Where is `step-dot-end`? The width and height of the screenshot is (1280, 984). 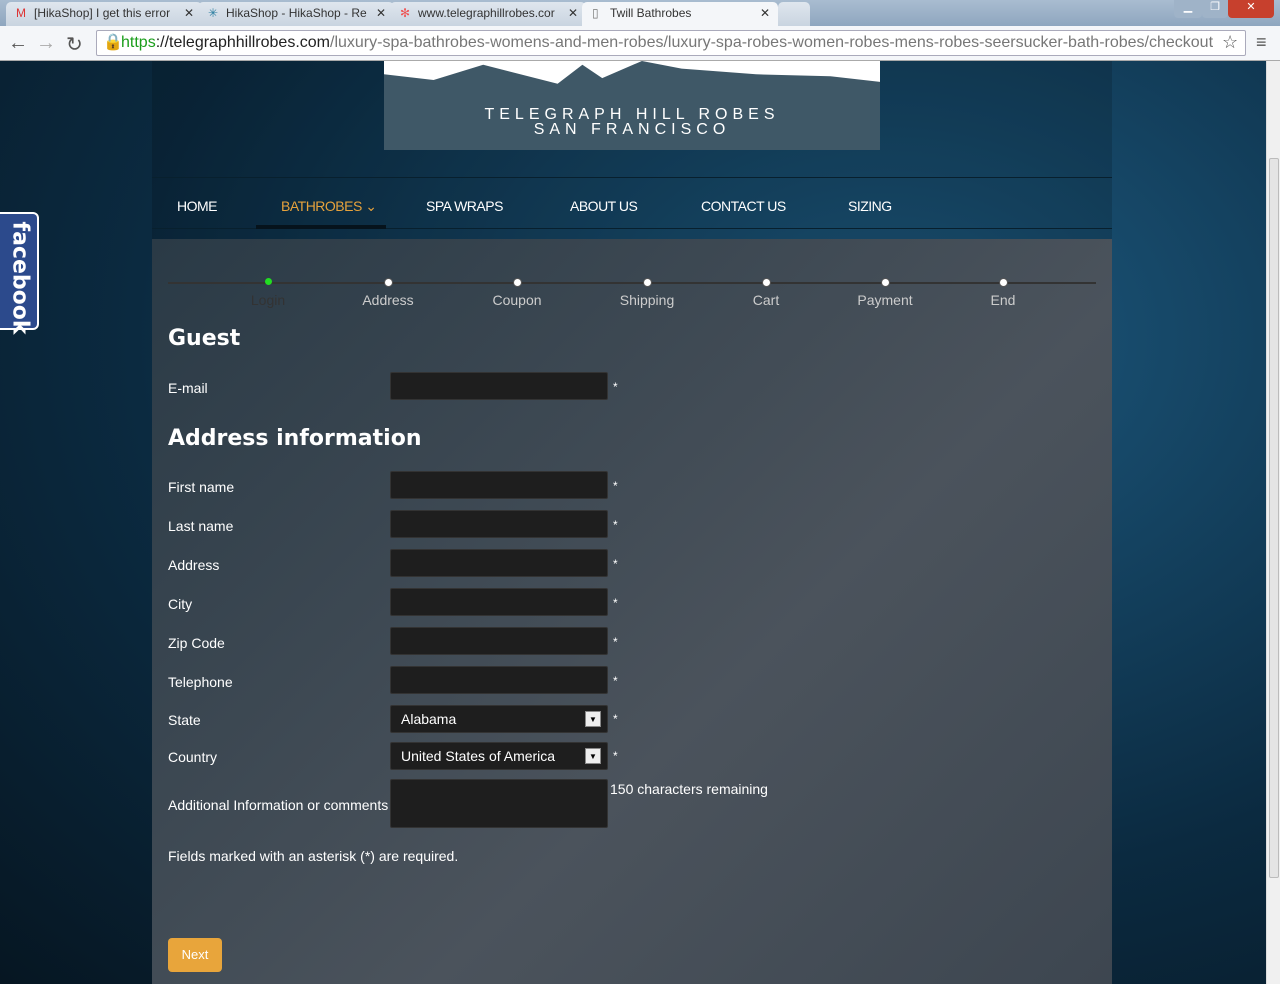 step-dot-end is located at coordinates (1003, 282).